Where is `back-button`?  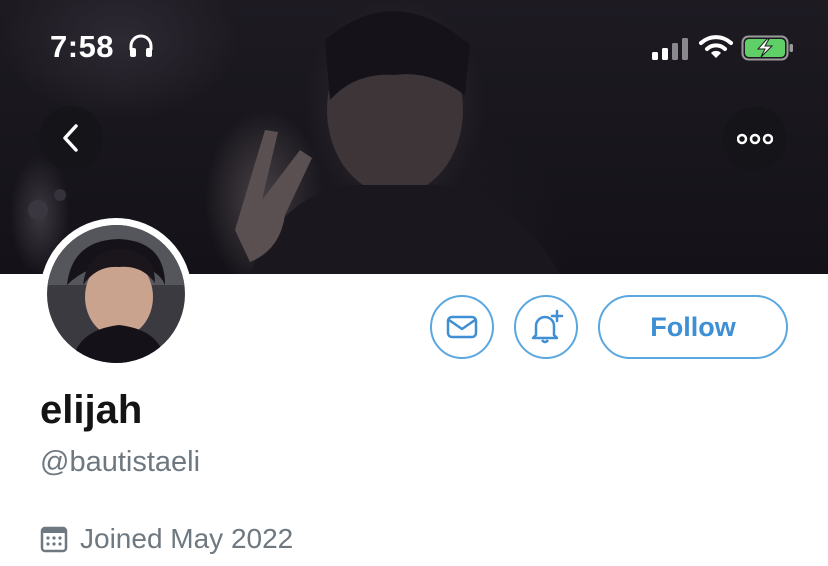 back-button is located at coordinates (71, 138).